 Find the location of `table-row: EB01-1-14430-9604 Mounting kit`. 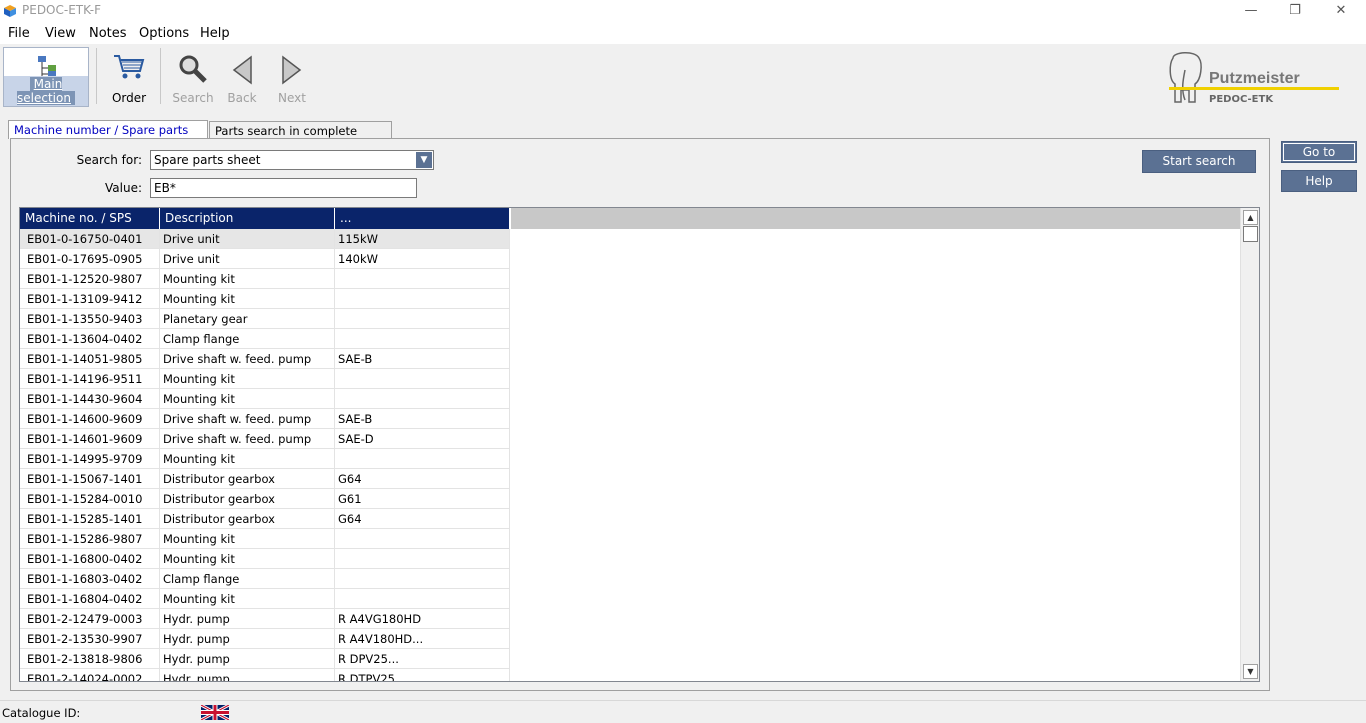

table-row: EB01-1-14430-9604 Mounting kit is located at coordinates (265, 399).